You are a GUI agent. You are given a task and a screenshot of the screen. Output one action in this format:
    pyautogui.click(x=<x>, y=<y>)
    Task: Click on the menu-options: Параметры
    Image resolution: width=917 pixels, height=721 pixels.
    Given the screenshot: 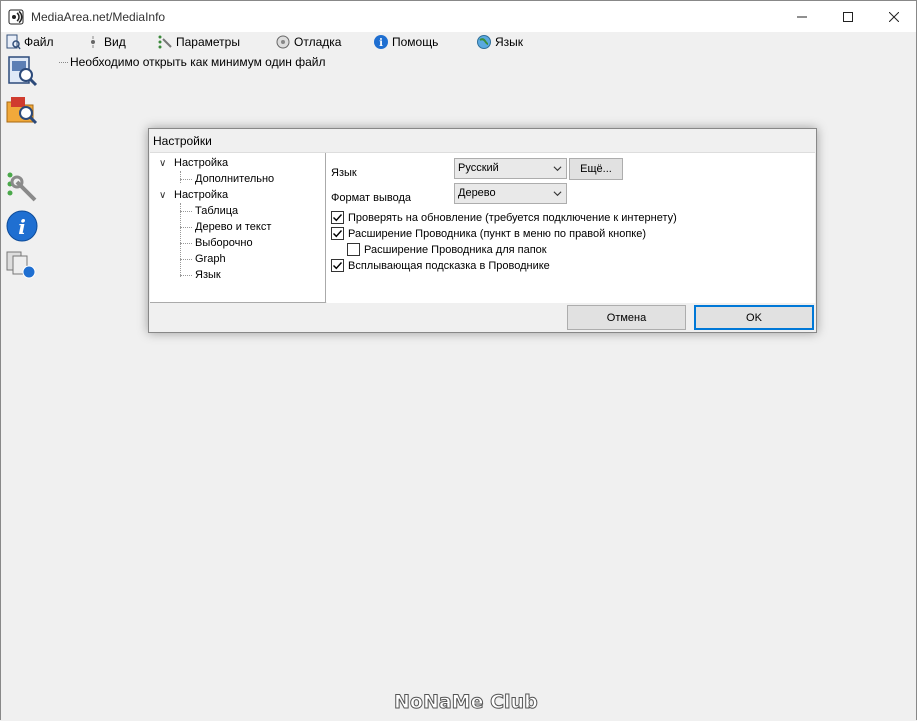 What is the action you would take?
    pyautogui.click(x=198, y=42)
    